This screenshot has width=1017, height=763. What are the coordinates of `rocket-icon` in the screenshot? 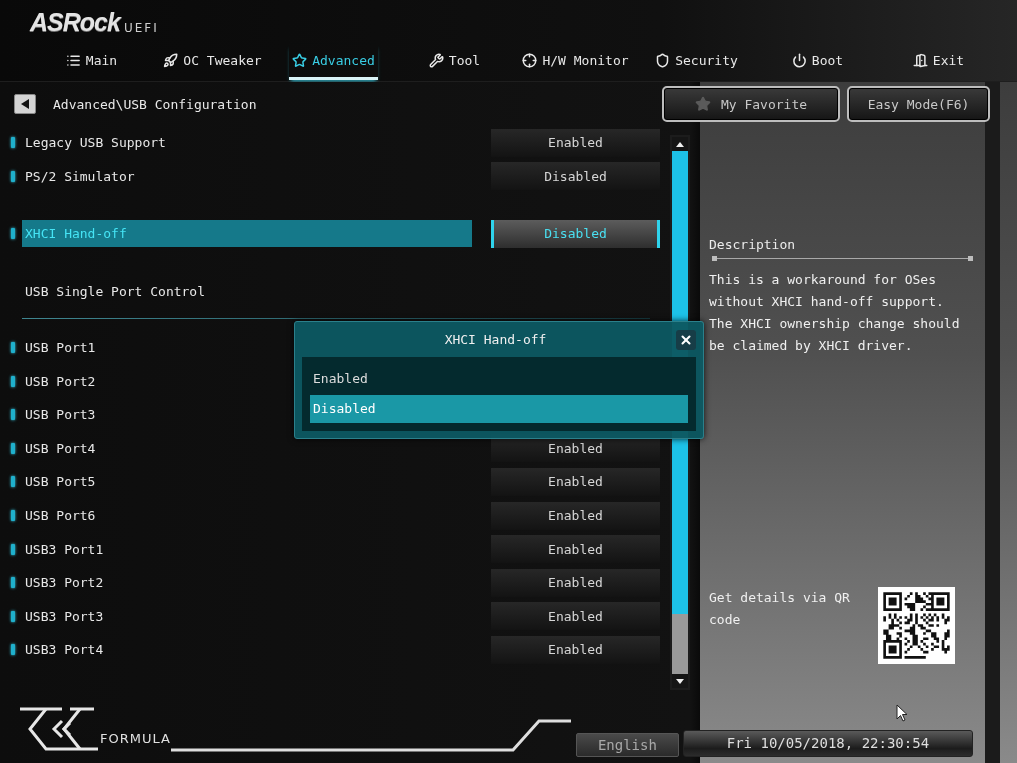 It's located at (171, 60).